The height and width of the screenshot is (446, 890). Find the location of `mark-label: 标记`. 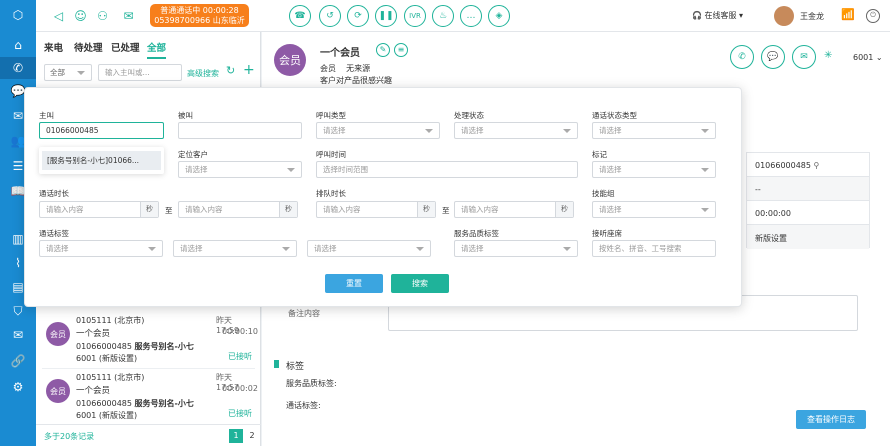

mark-label: 标记 is located at coordinates (599, 154).